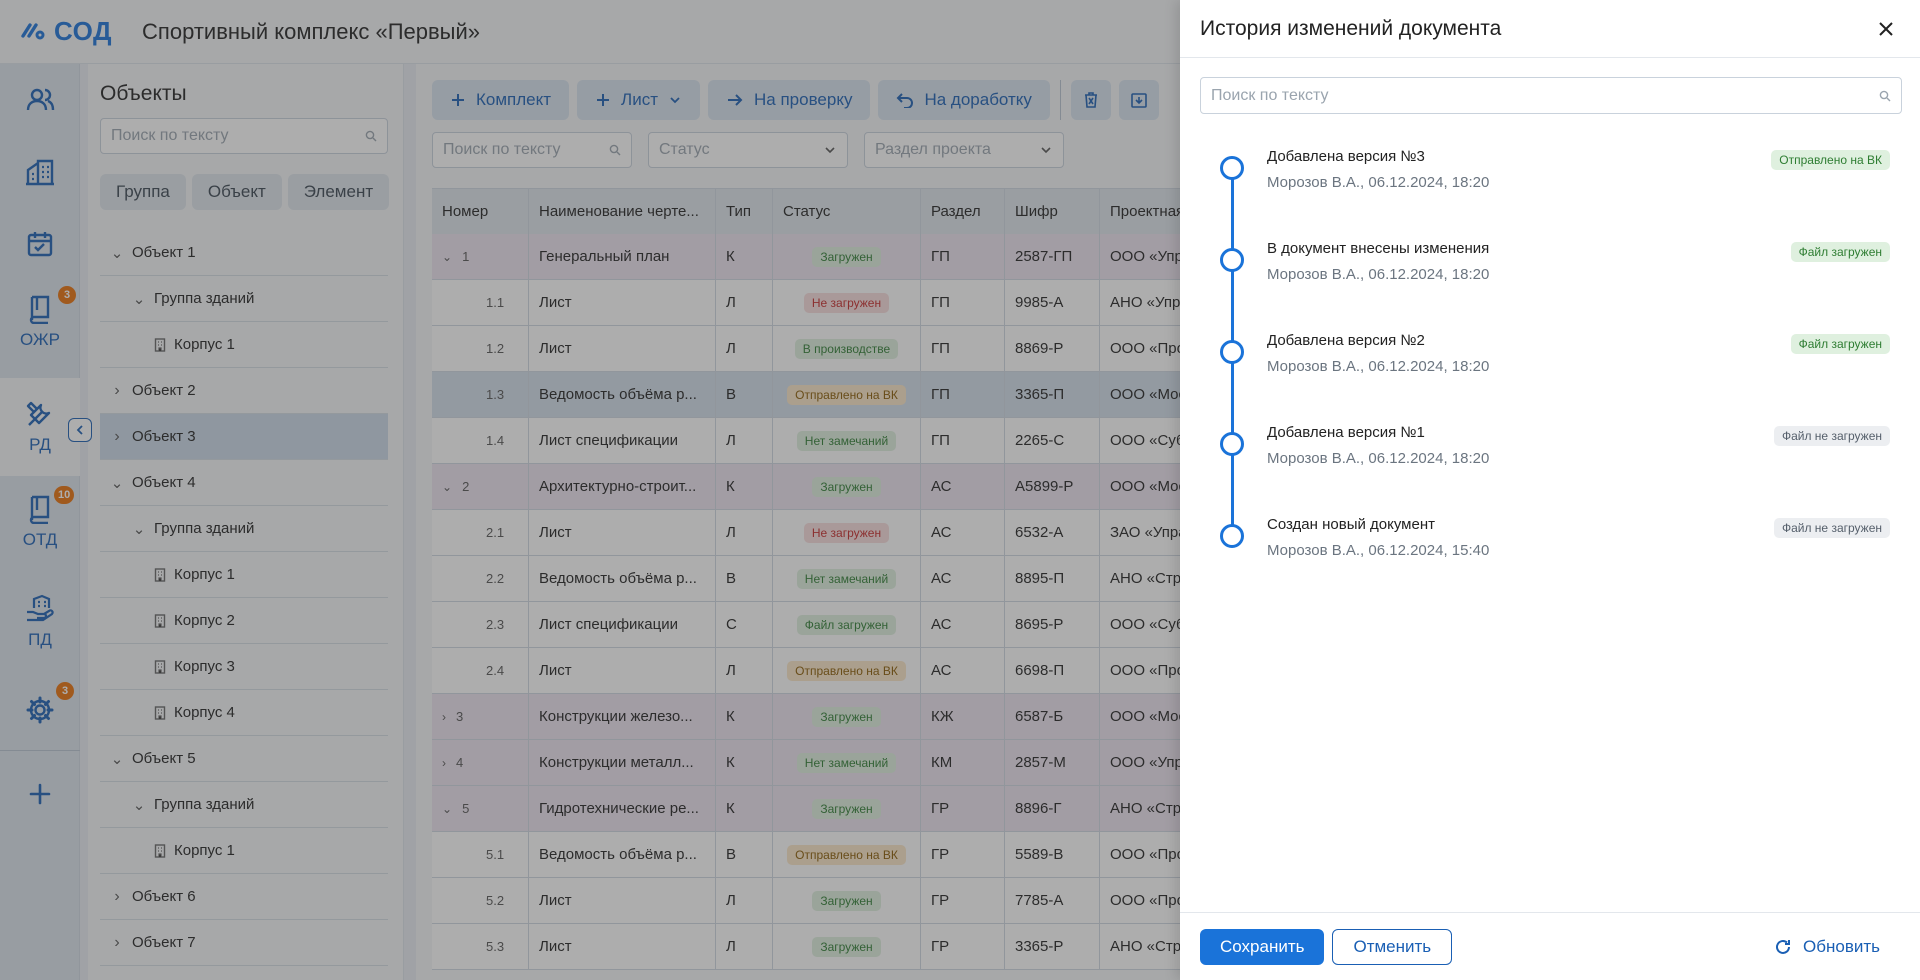  What do you see at coordinates (1346, 156) in the screenshot?
I see `history-item-title: Добавлена версия №3` at bounding box center [1346, 156].